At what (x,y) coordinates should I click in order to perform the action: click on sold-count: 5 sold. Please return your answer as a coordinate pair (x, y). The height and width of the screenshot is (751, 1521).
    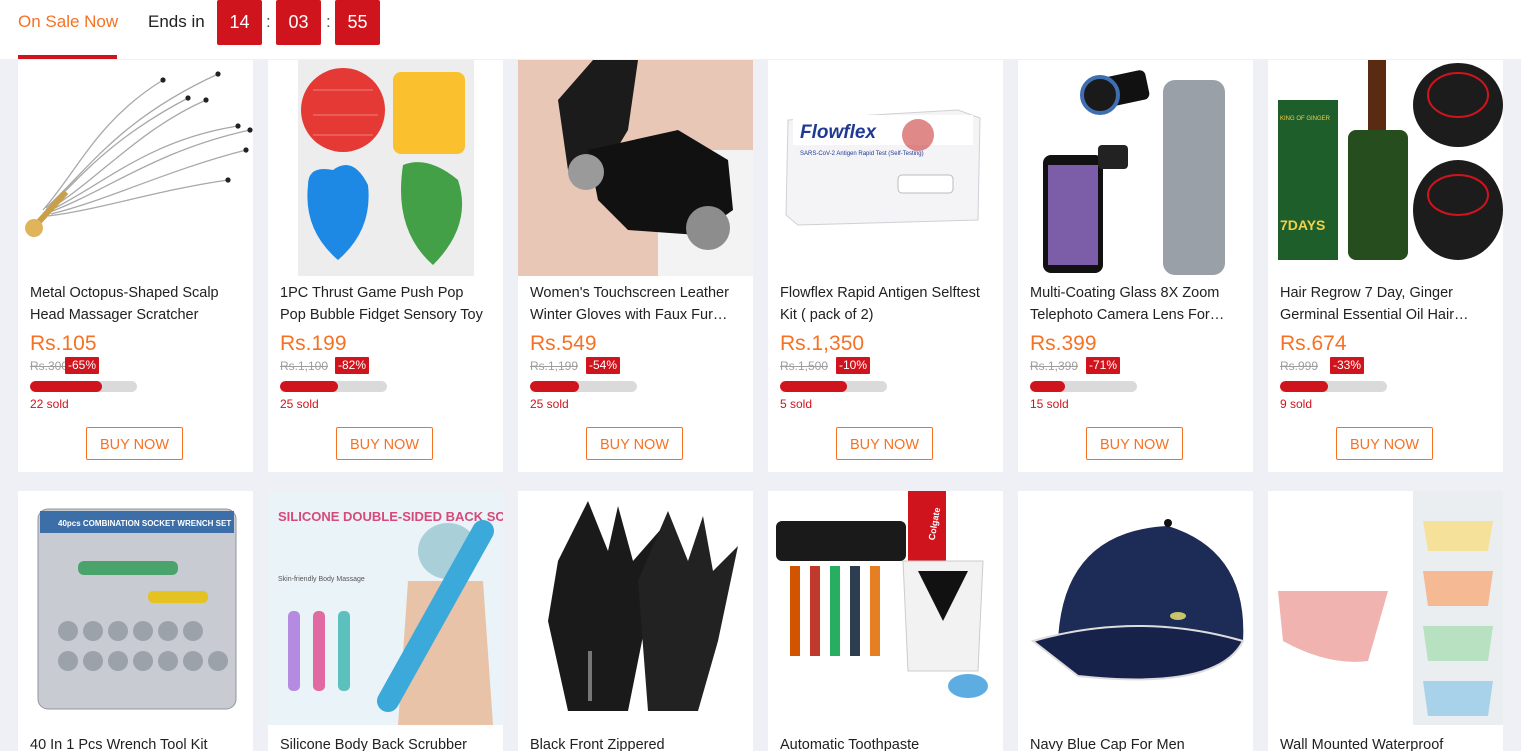
    Looking at the image, I should click on (796, 404).